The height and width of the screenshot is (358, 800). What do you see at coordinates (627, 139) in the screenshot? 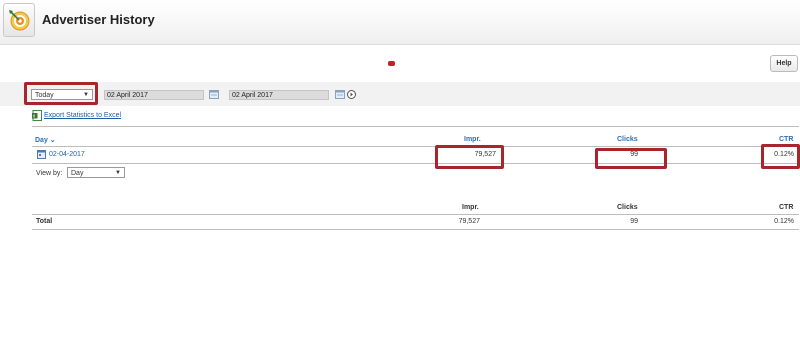
I see `column-header-clicks: Clicks` at bounding box center [627, 139].